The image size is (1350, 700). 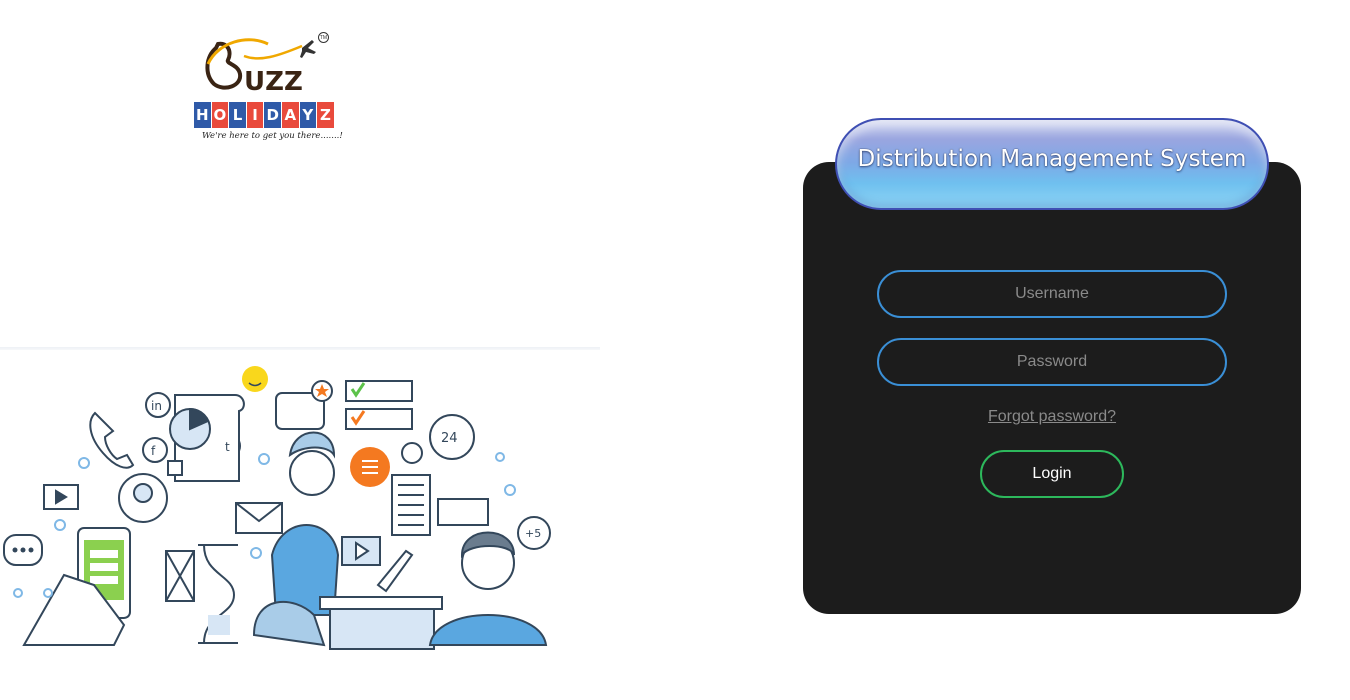 I want to click on login-button: Login, so click(x=1052, y=474).